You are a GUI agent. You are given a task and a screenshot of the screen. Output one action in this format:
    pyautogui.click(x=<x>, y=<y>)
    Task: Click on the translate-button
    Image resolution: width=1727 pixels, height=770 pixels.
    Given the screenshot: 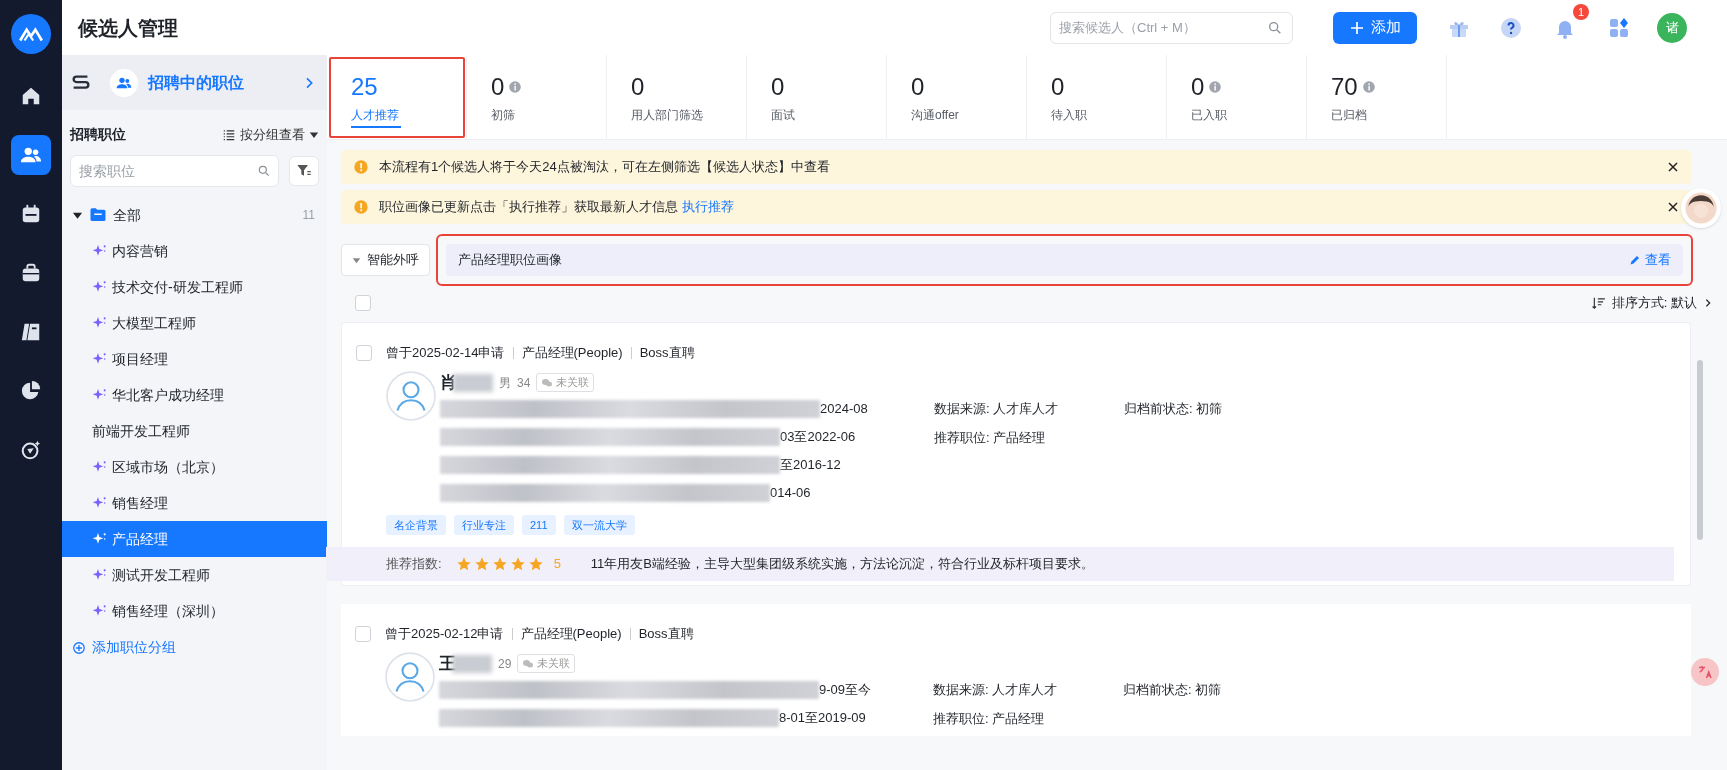 What is the action you would take?
    pyautogui.click(x=1705, y=672)
    